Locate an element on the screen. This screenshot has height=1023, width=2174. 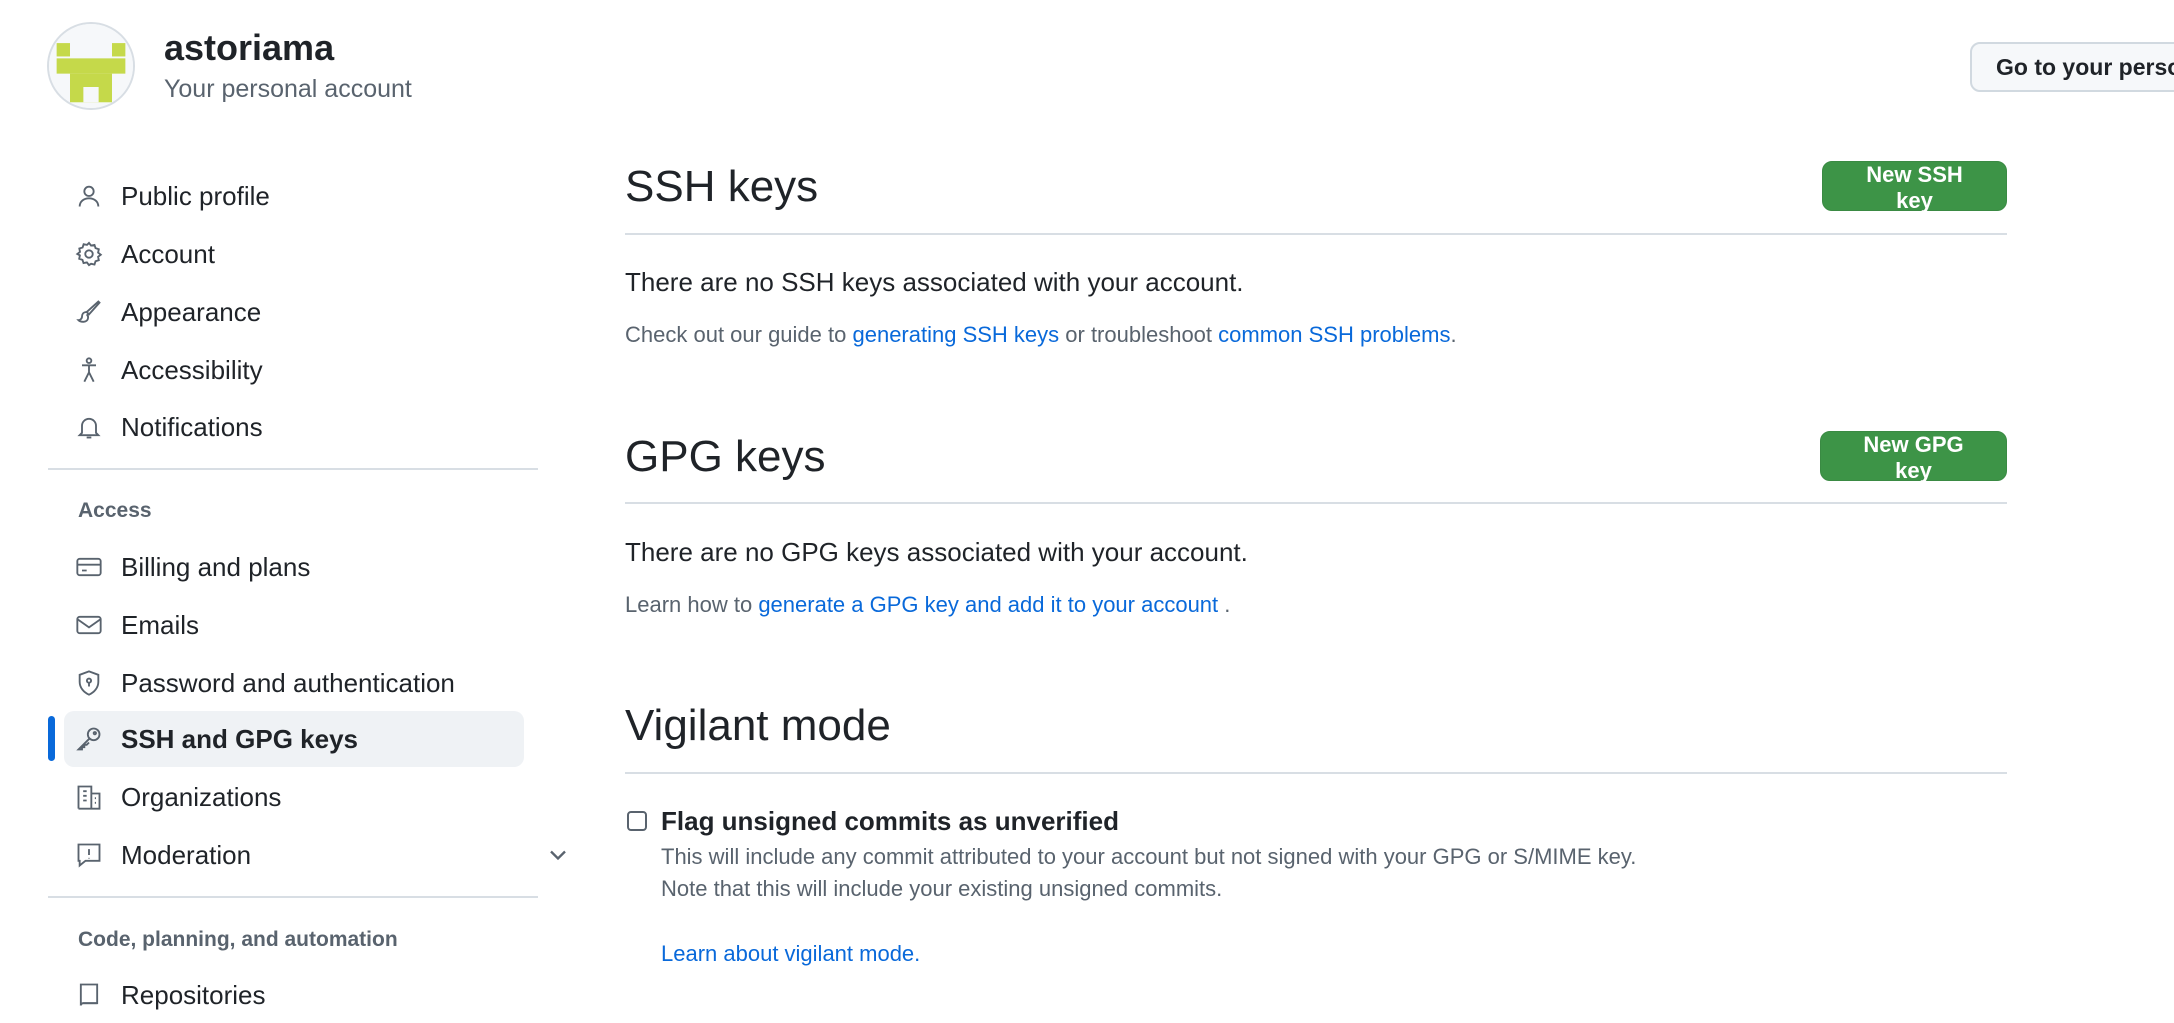
sidebar-item-label: Accessibility is located at coordinates (192, 370).